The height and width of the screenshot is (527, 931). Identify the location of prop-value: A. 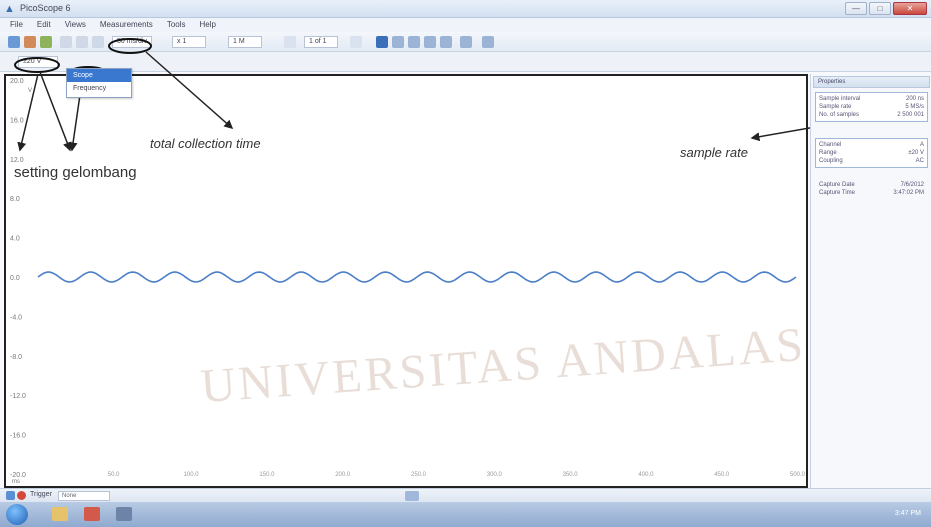
(921, 145).